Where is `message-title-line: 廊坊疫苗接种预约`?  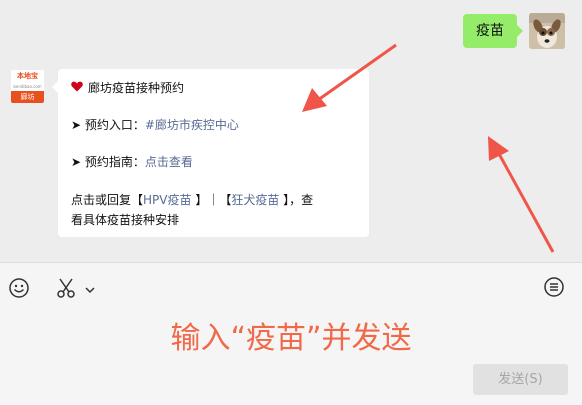 message-title-line: 廊坊疫苗接种预约 is located at coordinates (127, 88).